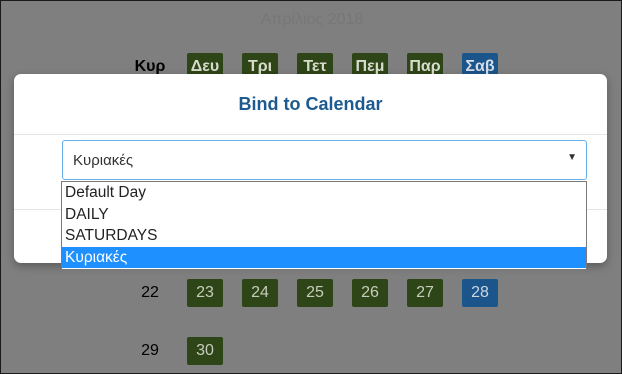 Image resolution: width=622 pixels, height=374 pixels. What do you see at coordinates (260, 293) in the screenshot?
I see `calendar-day: 24` at bounding box center [260, 293].